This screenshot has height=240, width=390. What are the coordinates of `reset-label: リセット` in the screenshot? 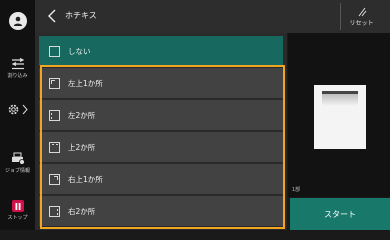 It's located at (361, 23).